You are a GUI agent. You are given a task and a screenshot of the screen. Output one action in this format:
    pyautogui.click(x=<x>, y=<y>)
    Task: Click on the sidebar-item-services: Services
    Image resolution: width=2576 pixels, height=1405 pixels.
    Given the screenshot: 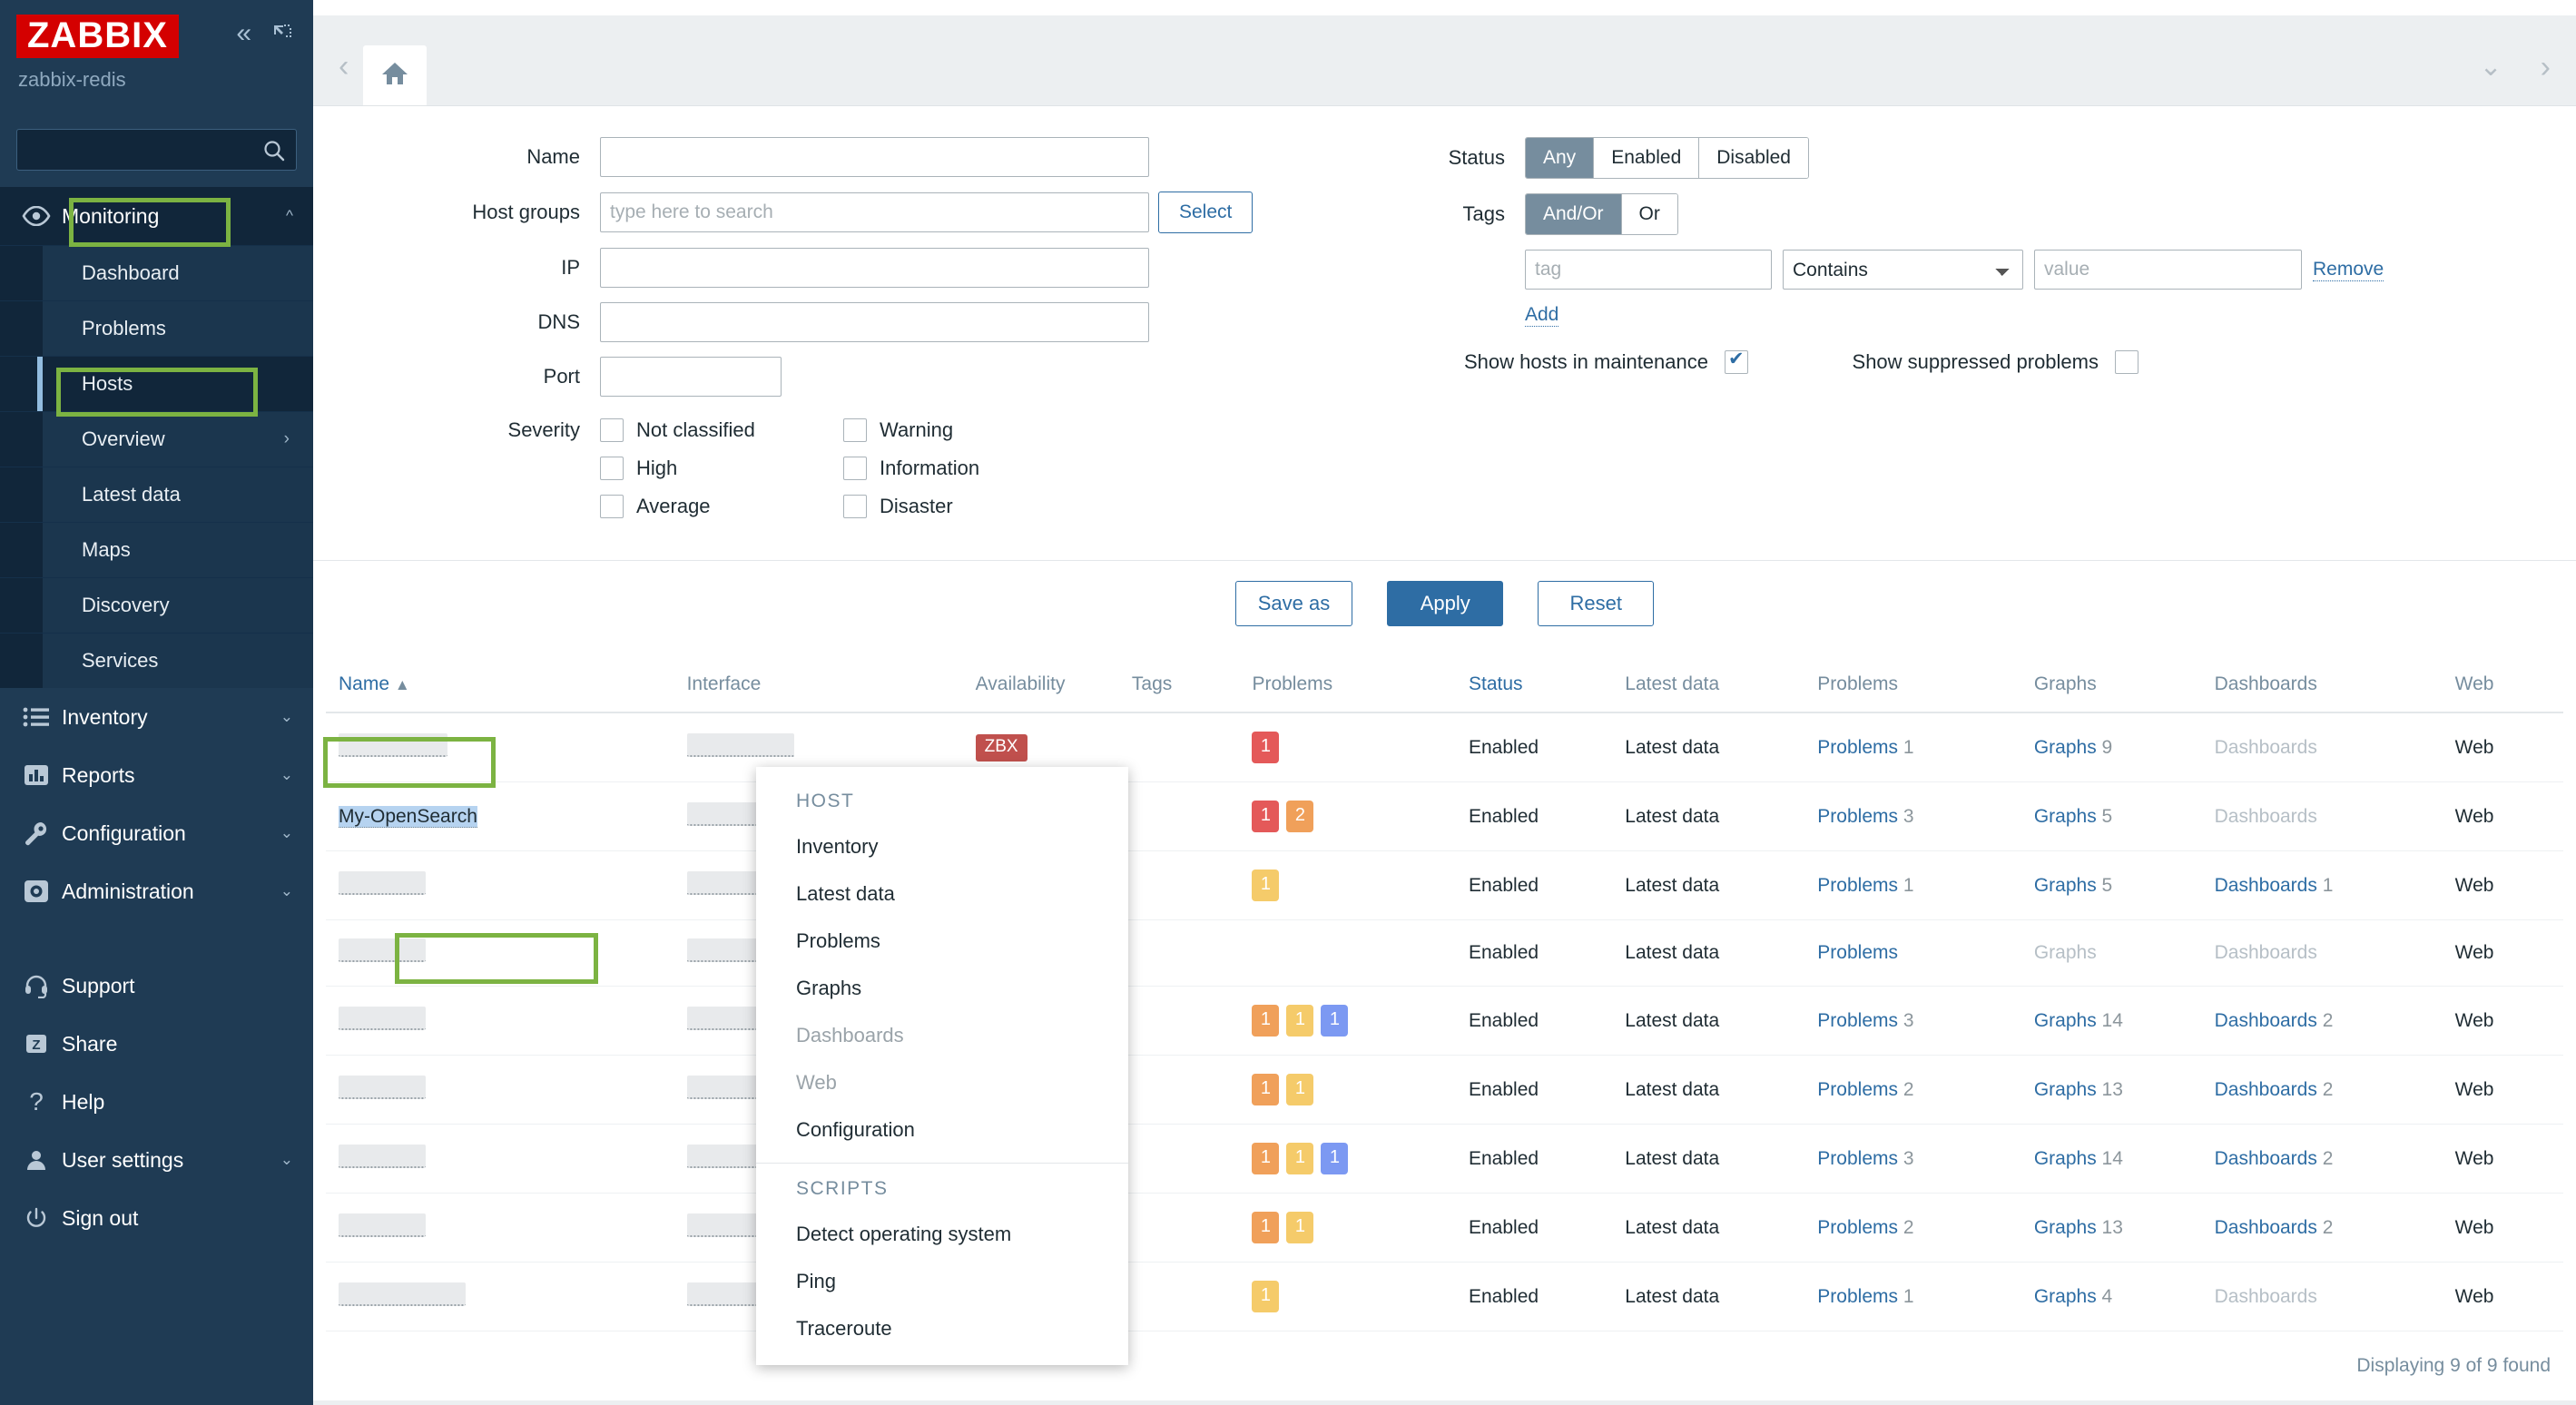 What is the action you would take?
    pyautogui.click(x=156, y=660)
    